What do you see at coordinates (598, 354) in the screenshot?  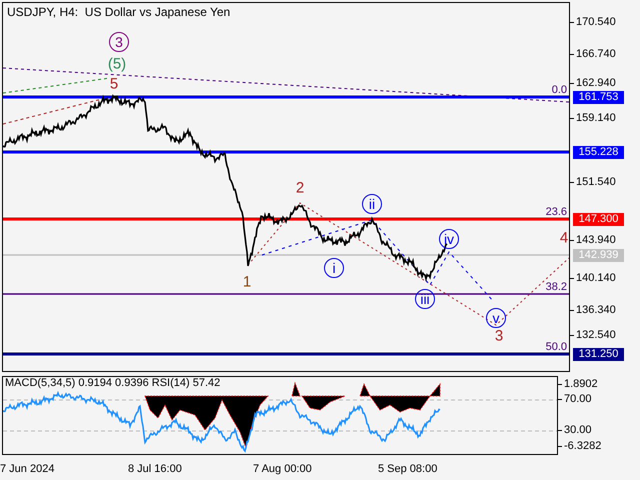 I see `price-label: 131.250` at bounding box center [598, 354].